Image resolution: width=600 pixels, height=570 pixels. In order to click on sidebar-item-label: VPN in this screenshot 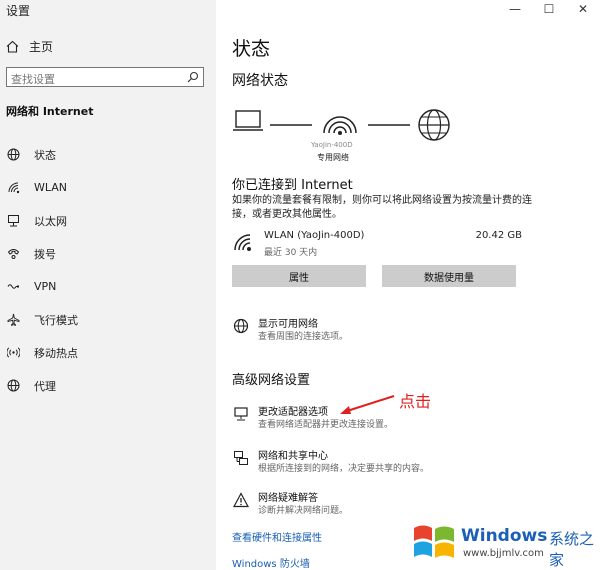, I will do `click(45, 286)`.